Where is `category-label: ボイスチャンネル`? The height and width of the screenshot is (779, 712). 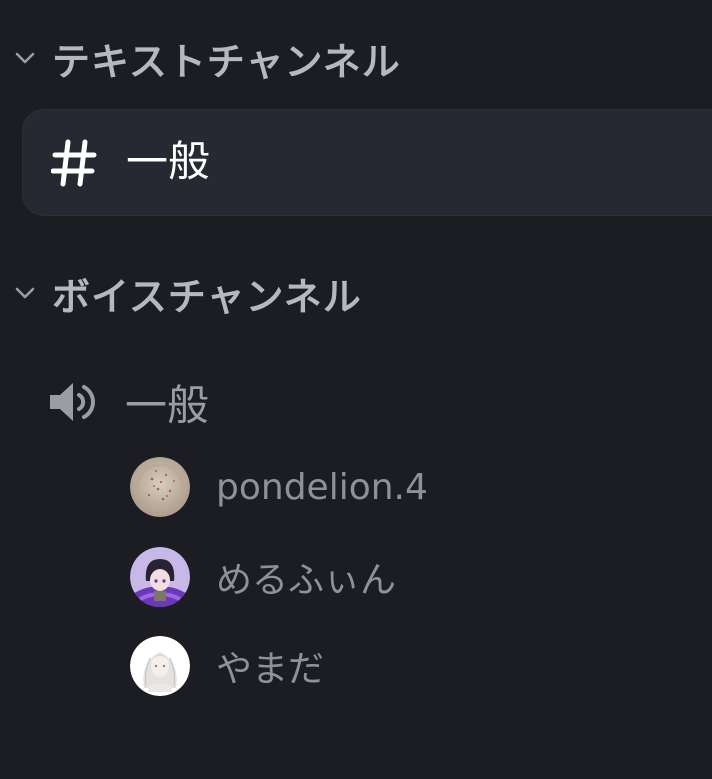 category-label: ボイスチャンネル is located at coordinates (207, 296).